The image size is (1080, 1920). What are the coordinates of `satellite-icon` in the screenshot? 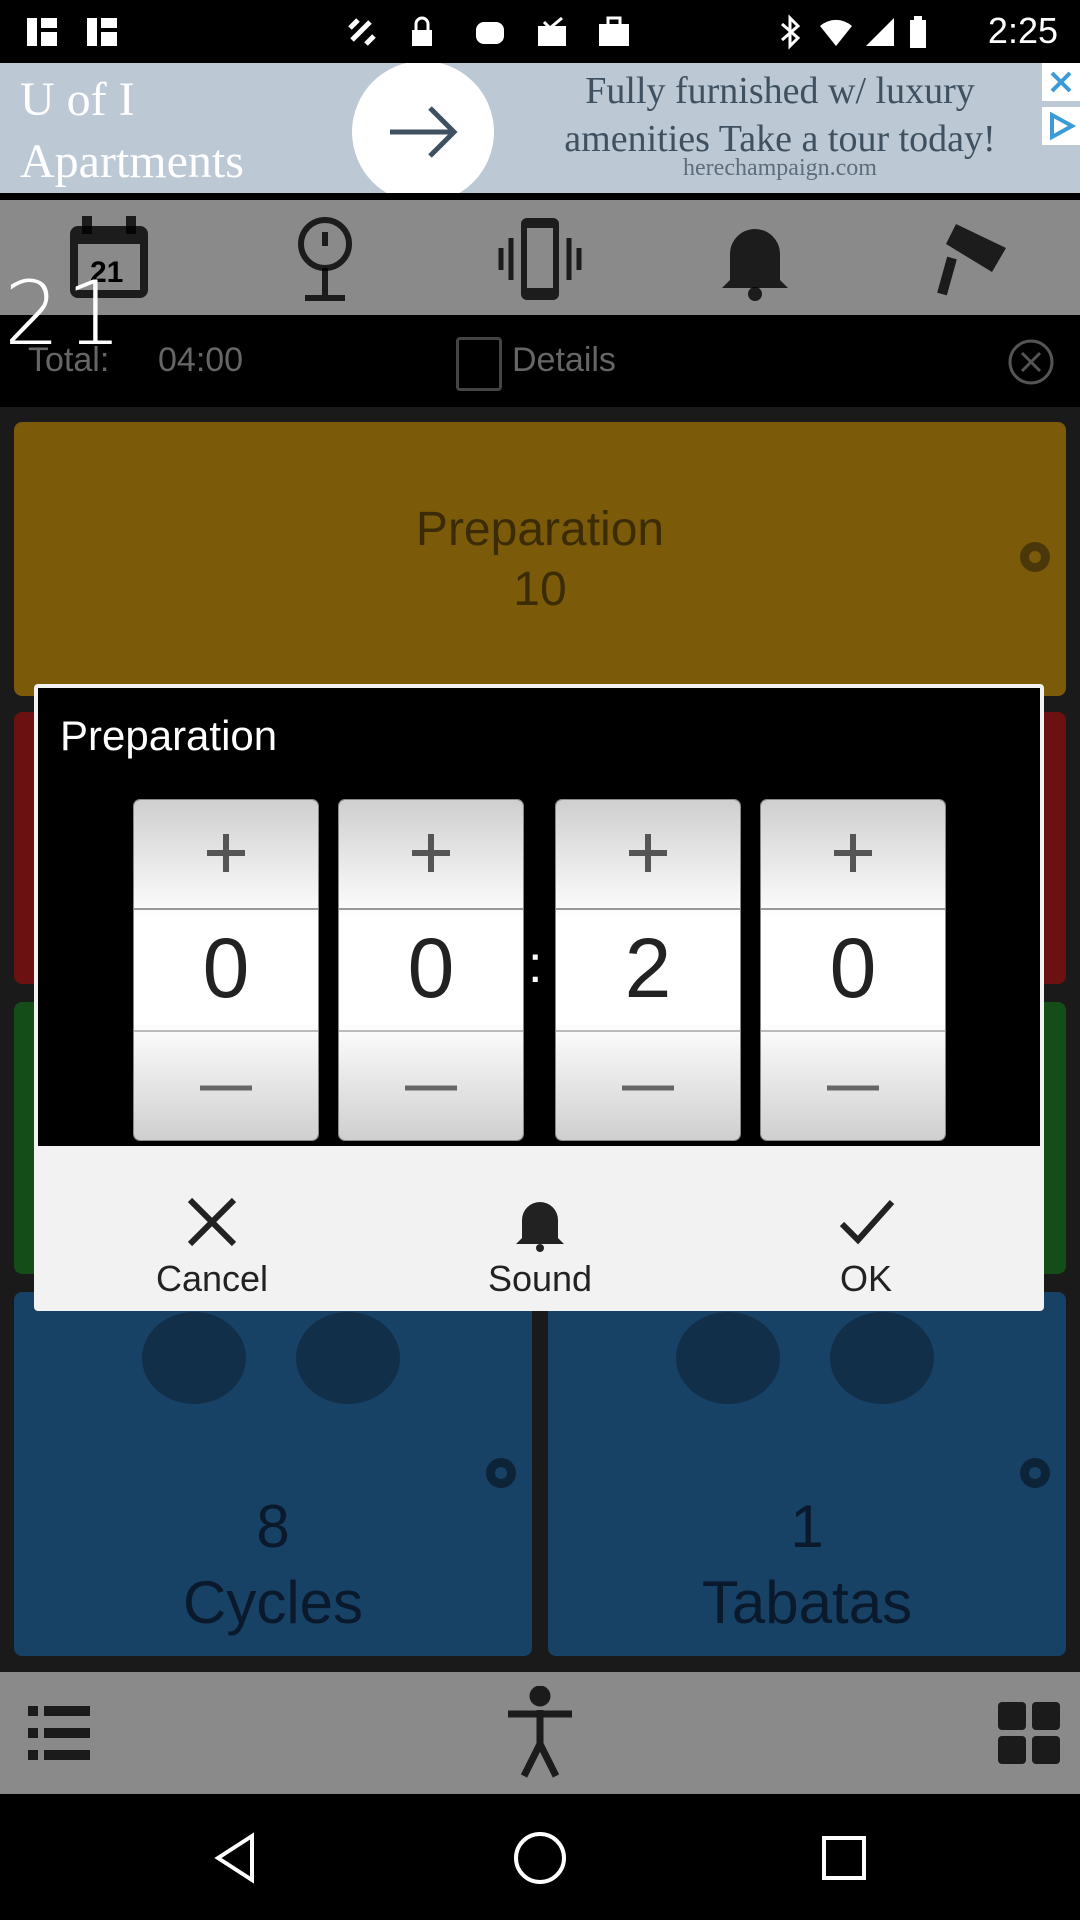 It's located at (362, 32).